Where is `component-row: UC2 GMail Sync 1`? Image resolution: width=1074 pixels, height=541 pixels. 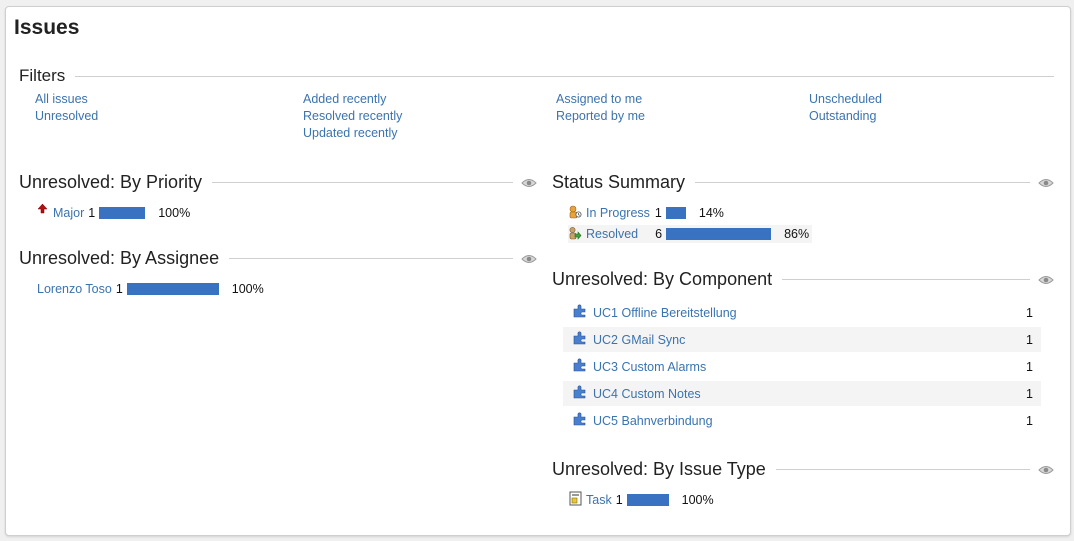
component-row: UC2 GMail Sync 1 is located at coordinates (802, 339).